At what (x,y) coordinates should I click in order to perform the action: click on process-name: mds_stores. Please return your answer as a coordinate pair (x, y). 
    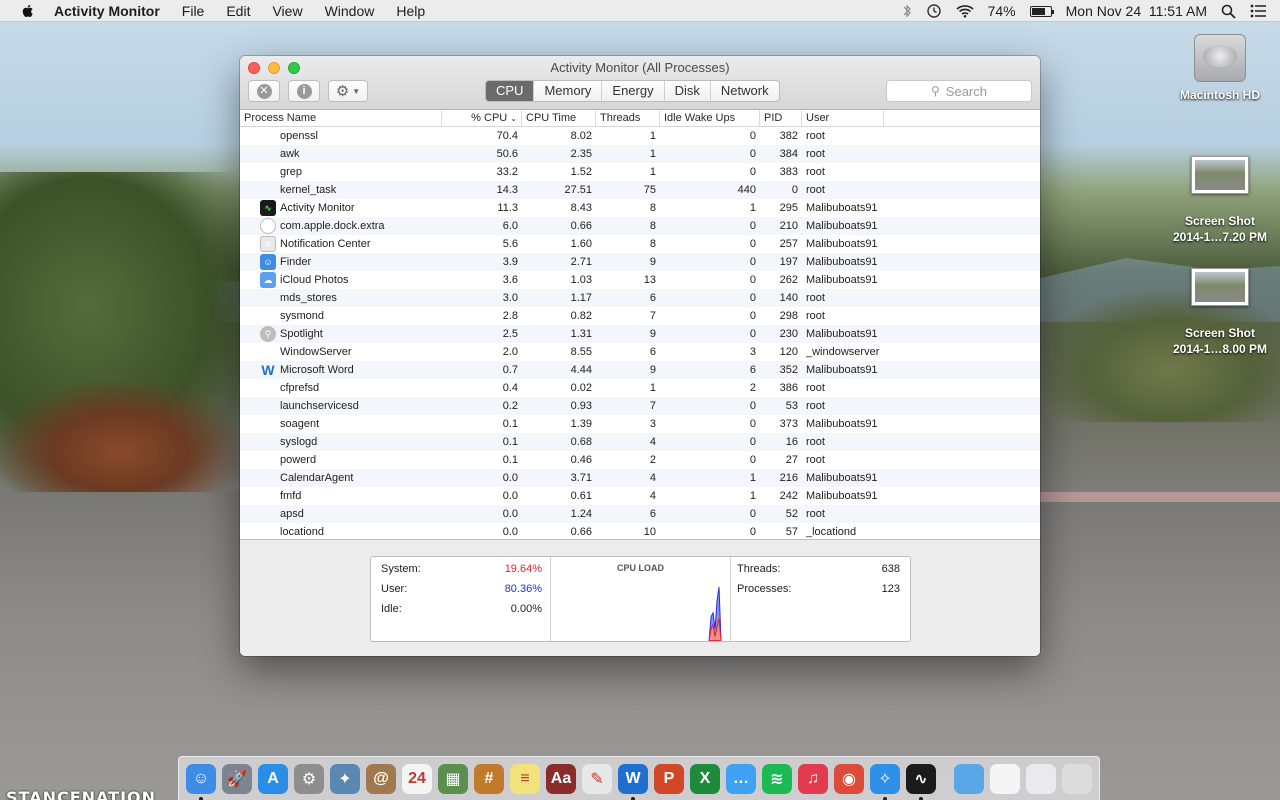
    Looking at the image, I should click on (341, 298).